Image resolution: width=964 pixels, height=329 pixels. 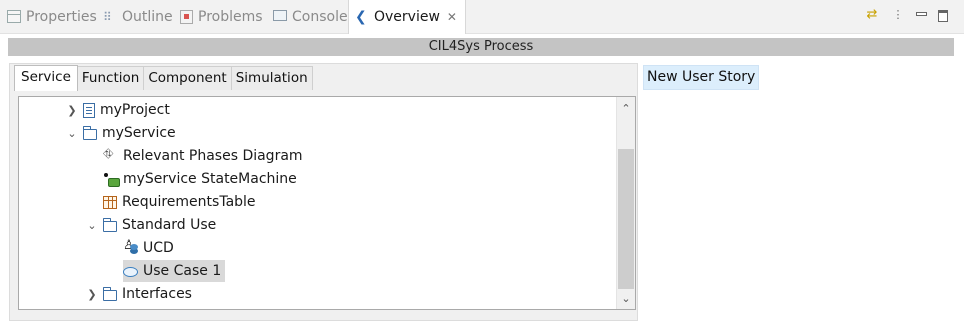 I want to click on scroll-up-icon: ⌃, so click(x=626, y=109).